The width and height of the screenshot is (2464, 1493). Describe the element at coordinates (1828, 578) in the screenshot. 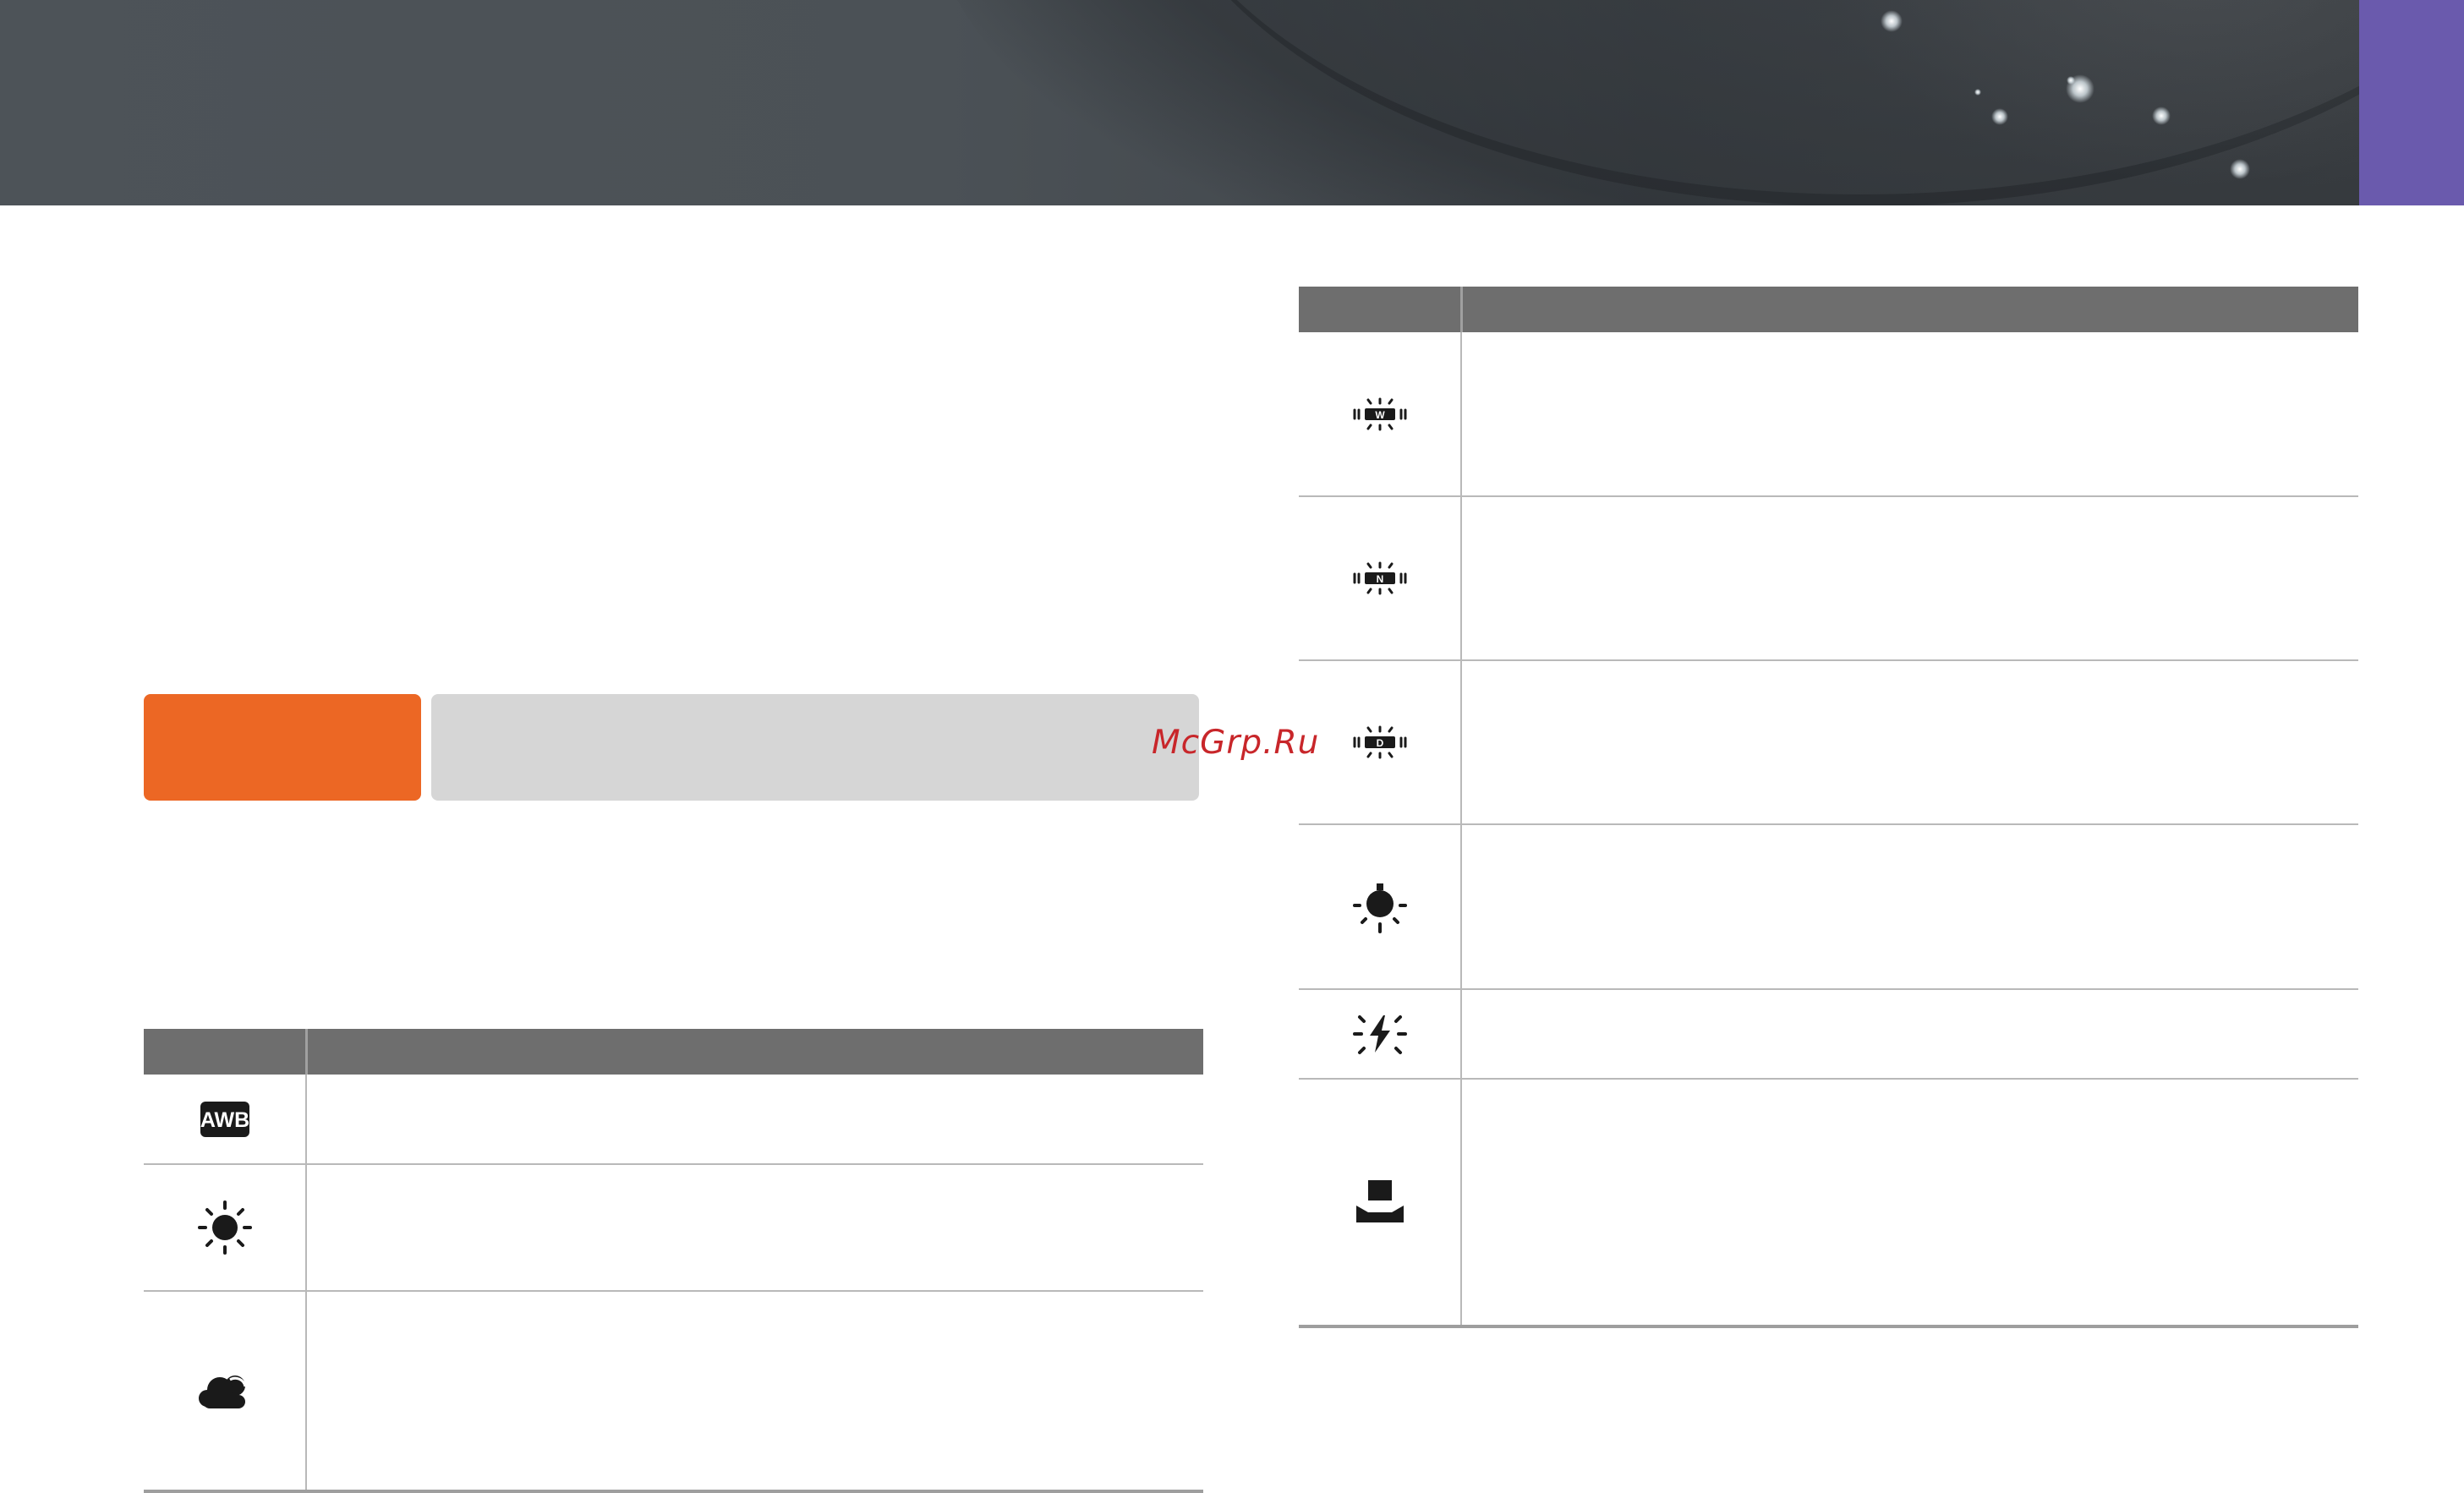

I see `table-row: N` at that location.